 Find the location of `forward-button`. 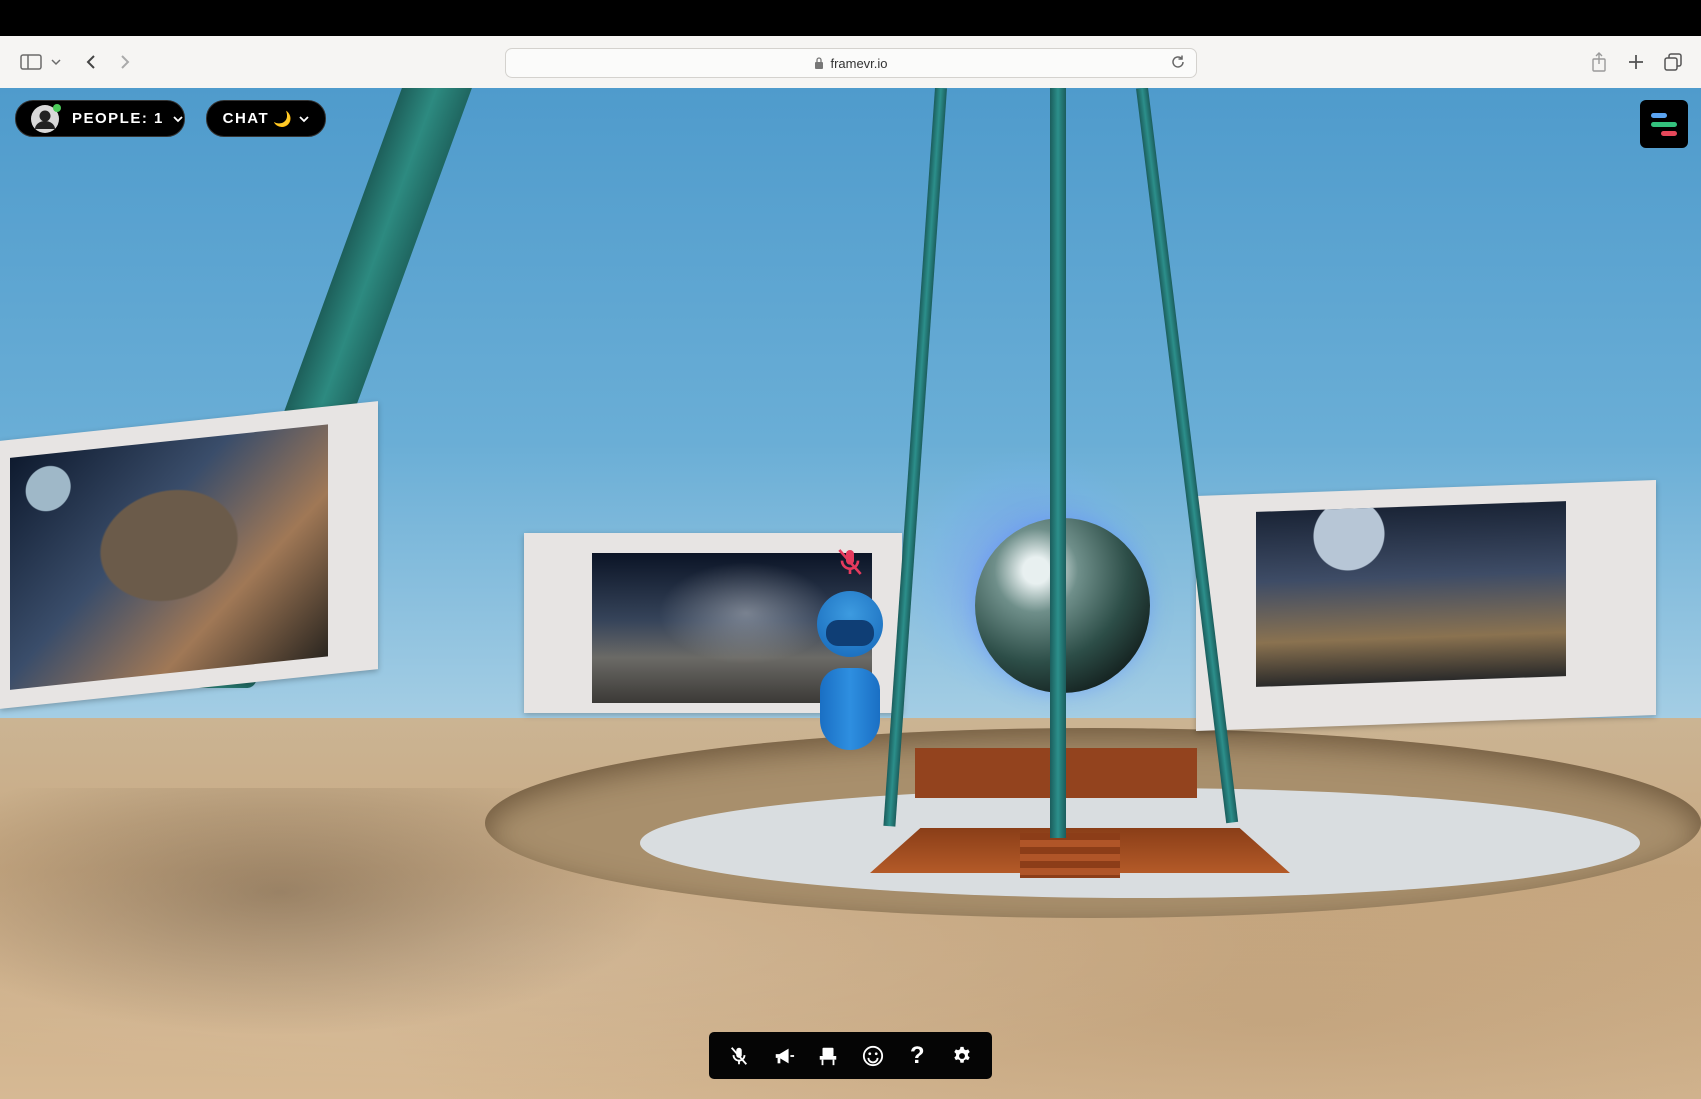

forward-button is located at coordinates (125, 62).